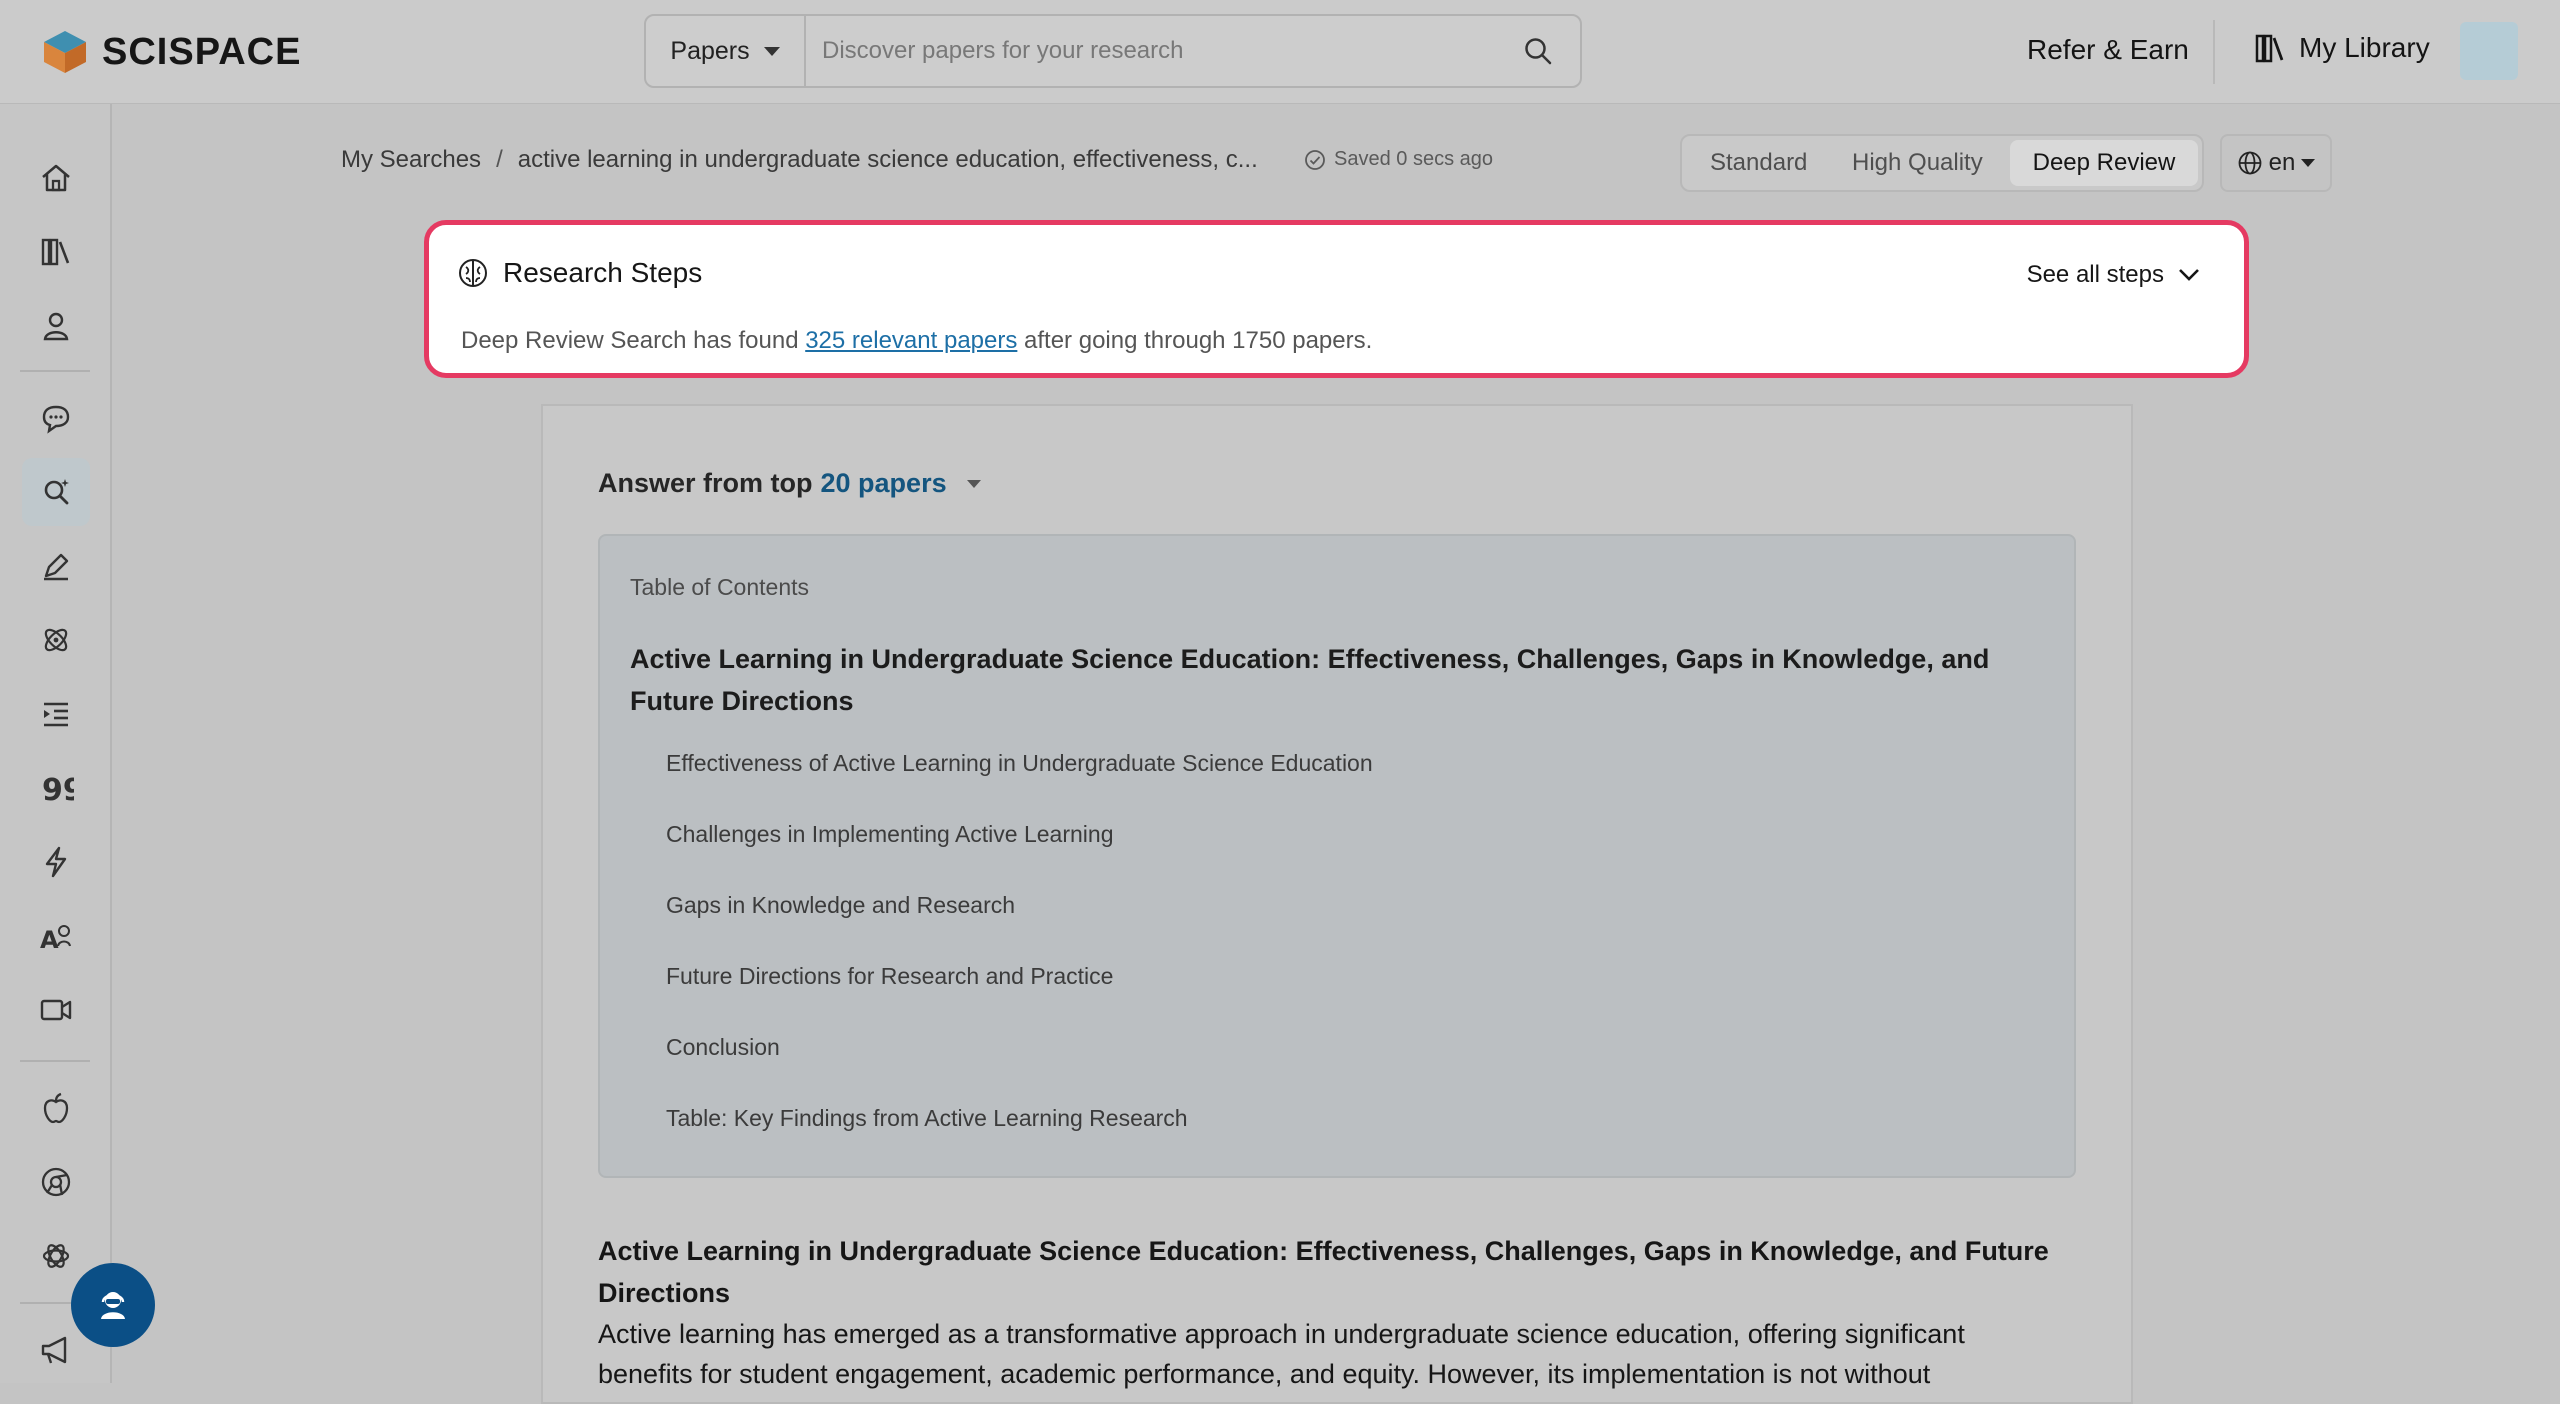 The height and width of the screenshot is (1404, 2560). I want to click on quote-icon: 99, so click(56, 788).